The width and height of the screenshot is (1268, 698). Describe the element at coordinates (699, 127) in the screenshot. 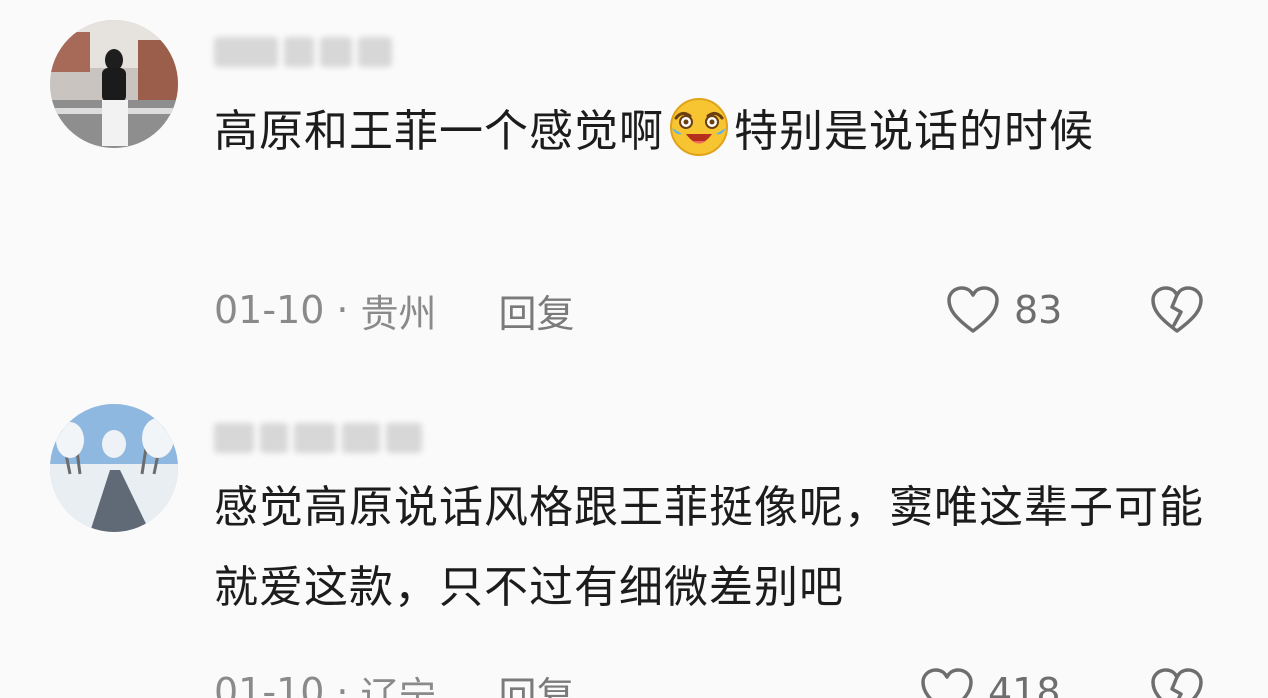

I see `laughing-tears-emoji-icon` at that location.